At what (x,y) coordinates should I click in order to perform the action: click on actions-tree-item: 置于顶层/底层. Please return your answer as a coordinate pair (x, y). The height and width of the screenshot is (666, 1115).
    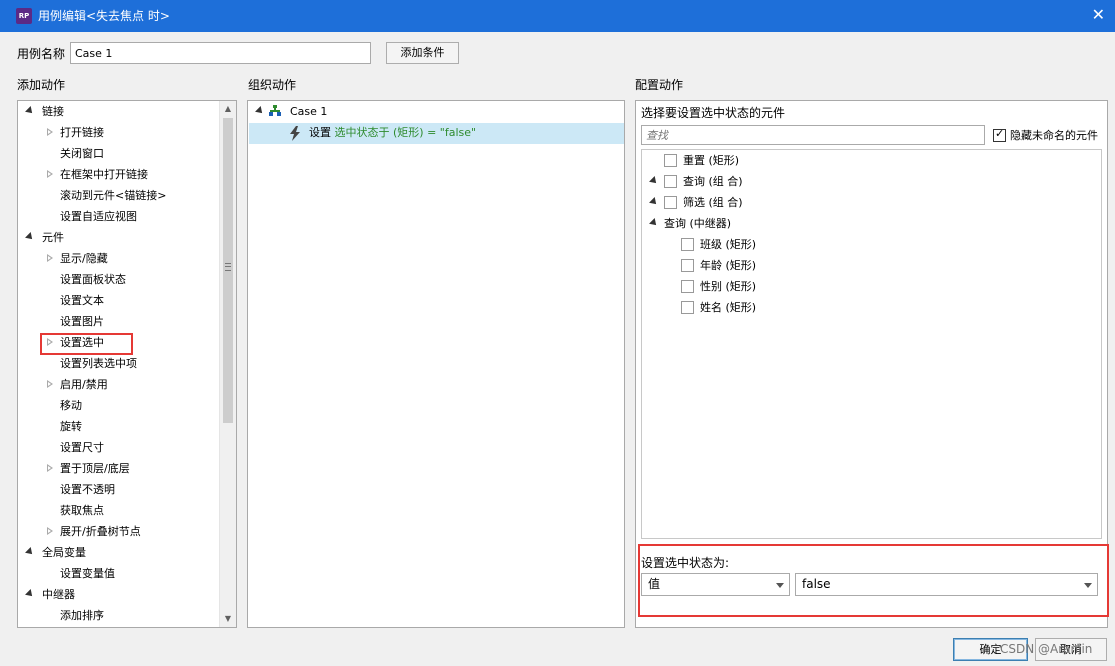
    Looking at the image, I should click on (118, 468).